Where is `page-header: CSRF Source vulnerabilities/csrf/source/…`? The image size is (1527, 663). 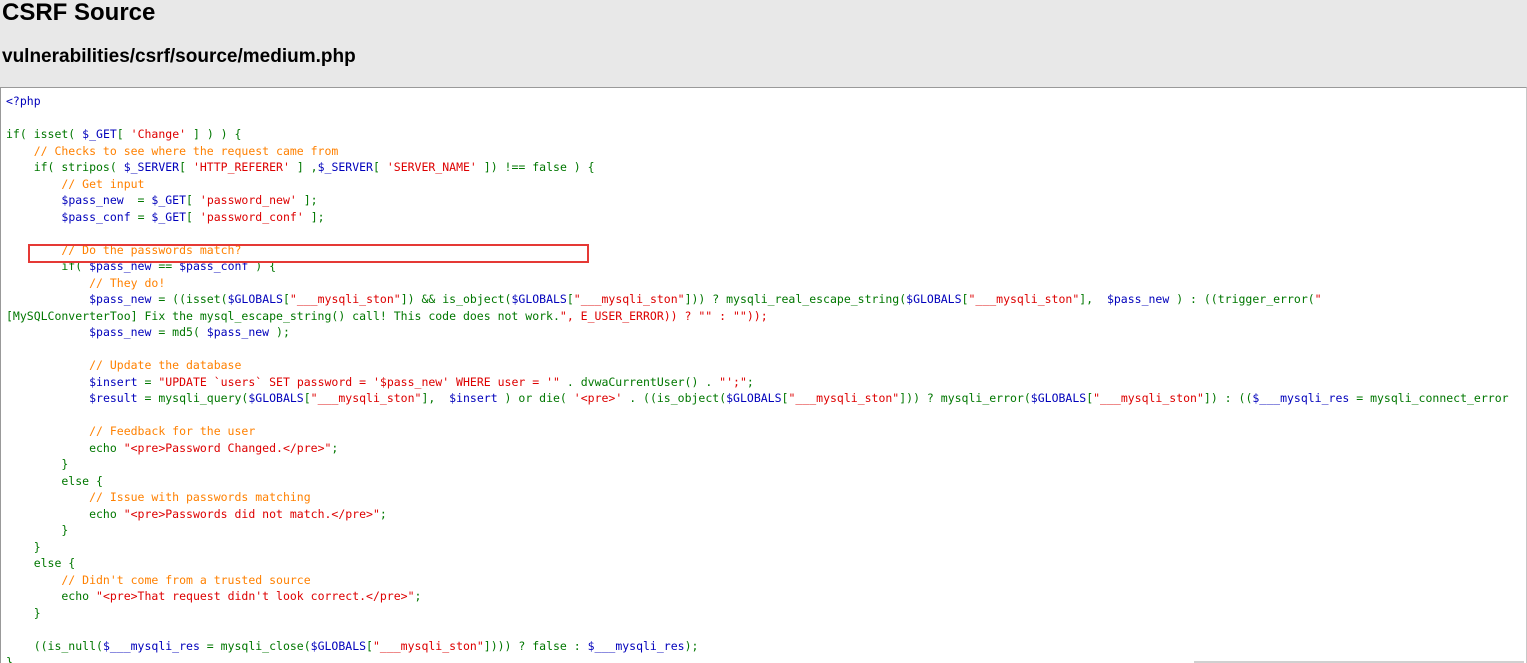
page-header: CSRF Source vulnerabilities/csrf/source/… is located at coordinates (763, 44).